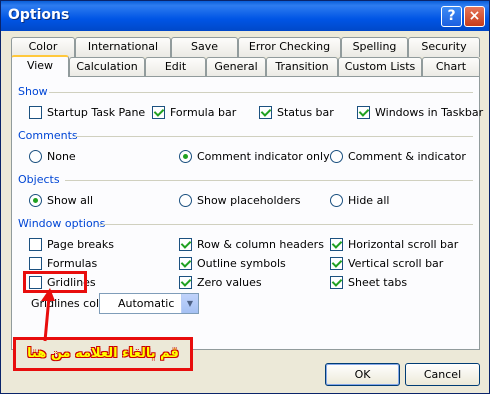 The width and height of the screenshot is (490, 394). Describe the element at coordinates (302, 67) in the screenshot. I see `tab-transition: Transition` at that location.